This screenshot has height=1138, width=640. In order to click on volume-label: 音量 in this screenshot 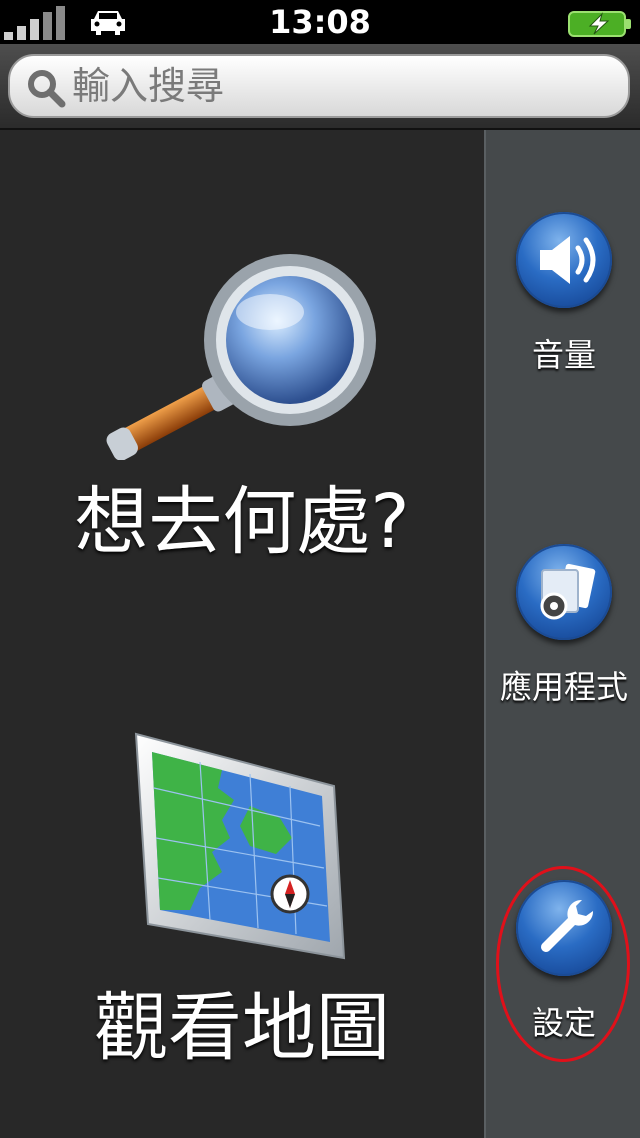, I will do `click(563, 355)`.